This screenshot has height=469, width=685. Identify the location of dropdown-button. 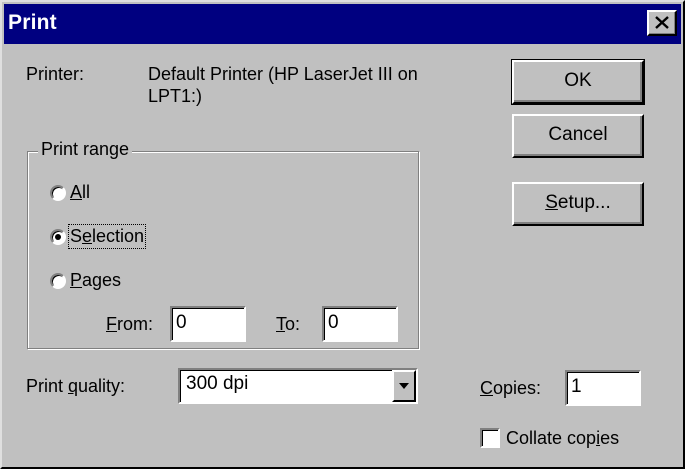
(404, 386).